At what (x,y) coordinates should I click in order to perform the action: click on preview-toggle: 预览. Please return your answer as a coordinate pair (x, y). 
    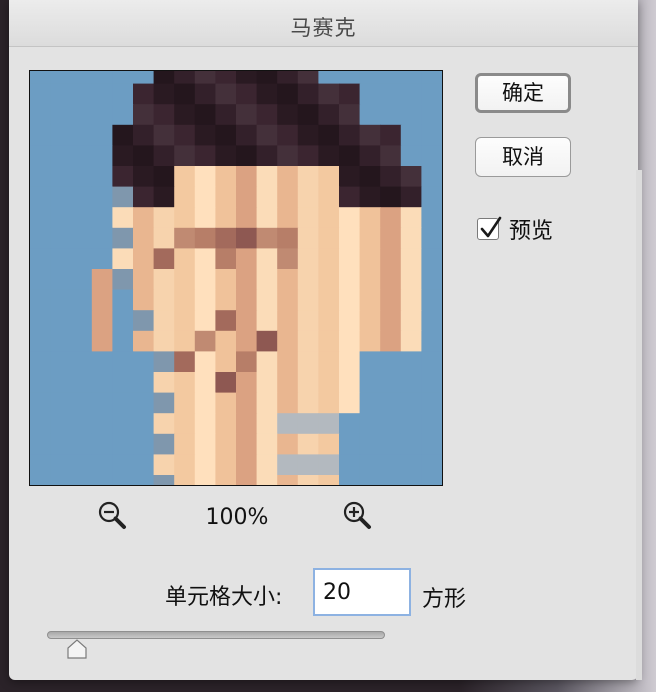
    Looking at the image, I should click on (515, 229).